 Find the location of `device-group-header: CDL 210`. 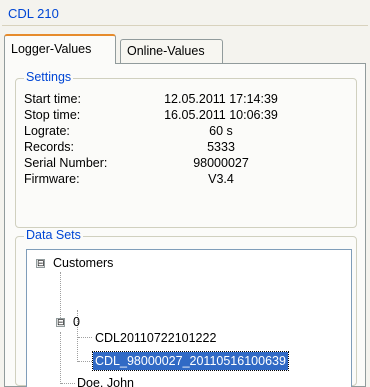

device-group-header: CDL 210 is located at coordinates (185, 14).